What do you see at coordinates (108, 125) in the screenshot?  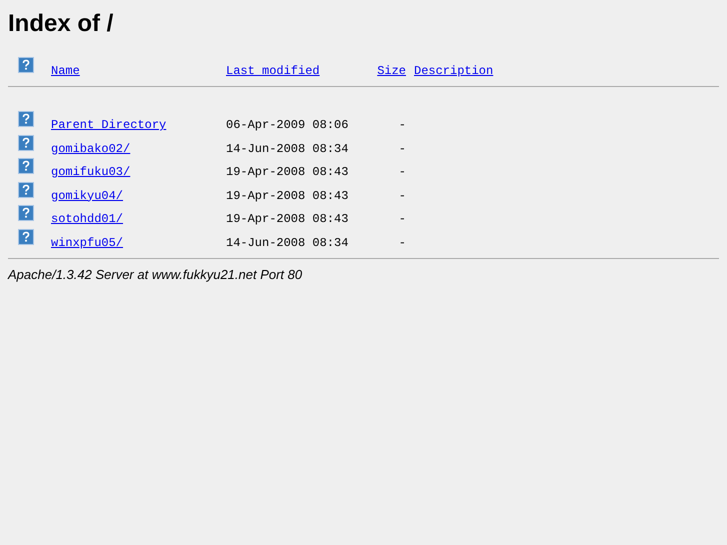 I see `directory-link: Parent Directory` at bounding box center [108, 125].